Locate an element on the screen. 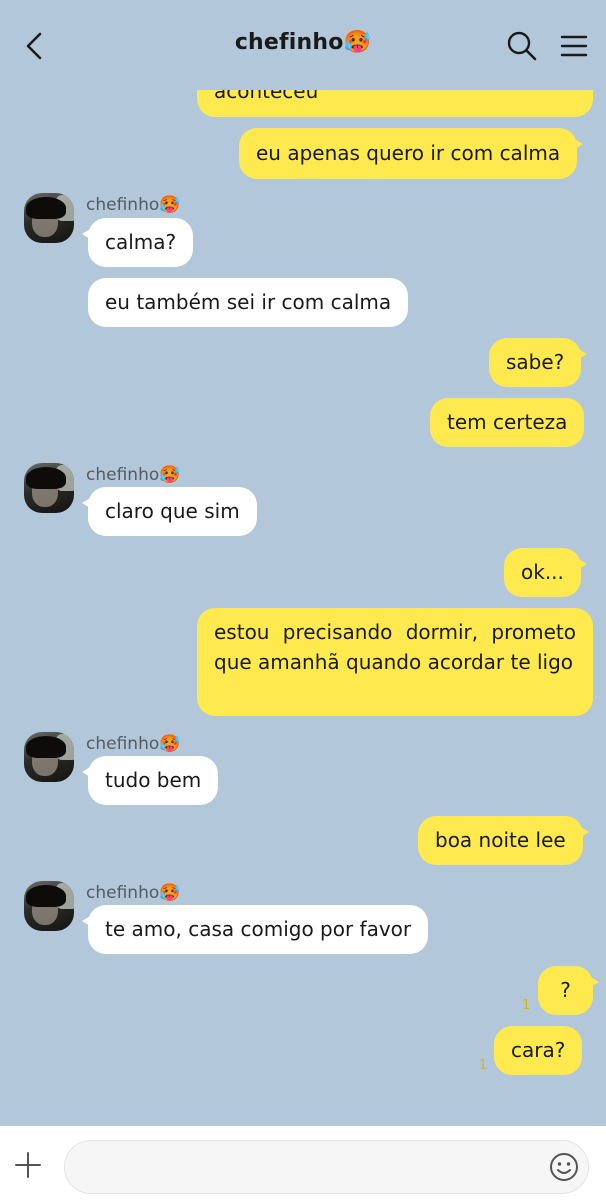 This screenshot has width=606, height=1200. emoji-icon is located at coordinates (564, 1167).